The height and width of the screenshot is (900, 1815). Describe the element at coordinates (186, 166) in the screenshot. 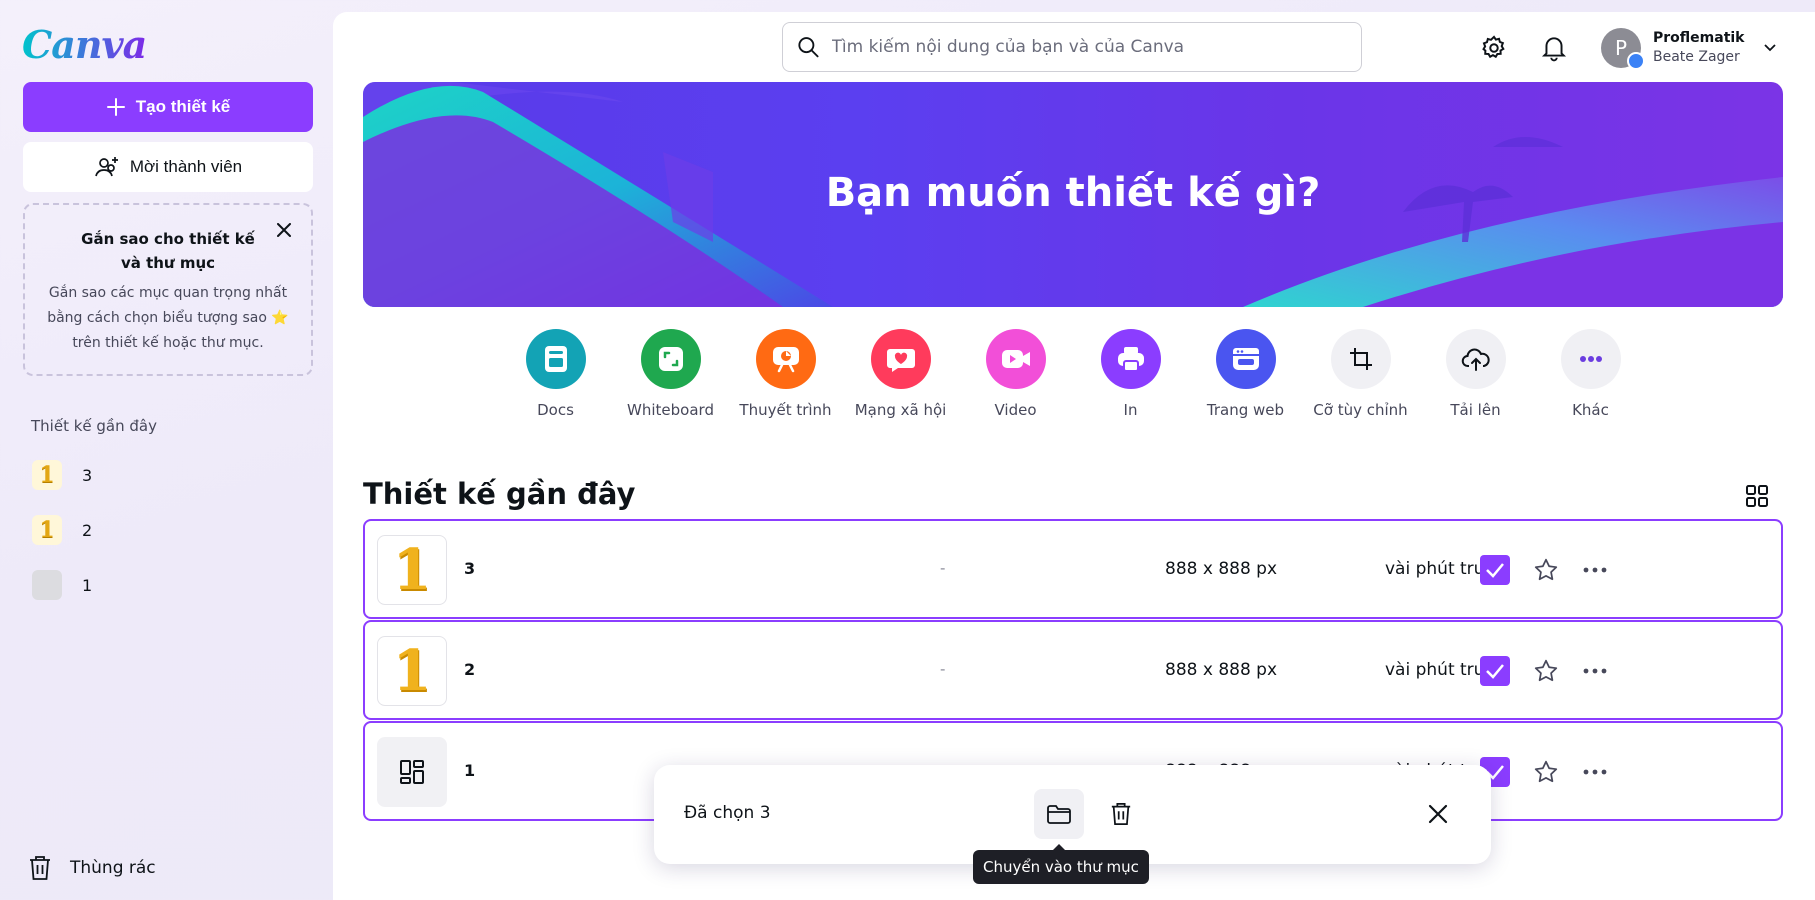

I see `invite-members-label: Mời thành viên` at that location.